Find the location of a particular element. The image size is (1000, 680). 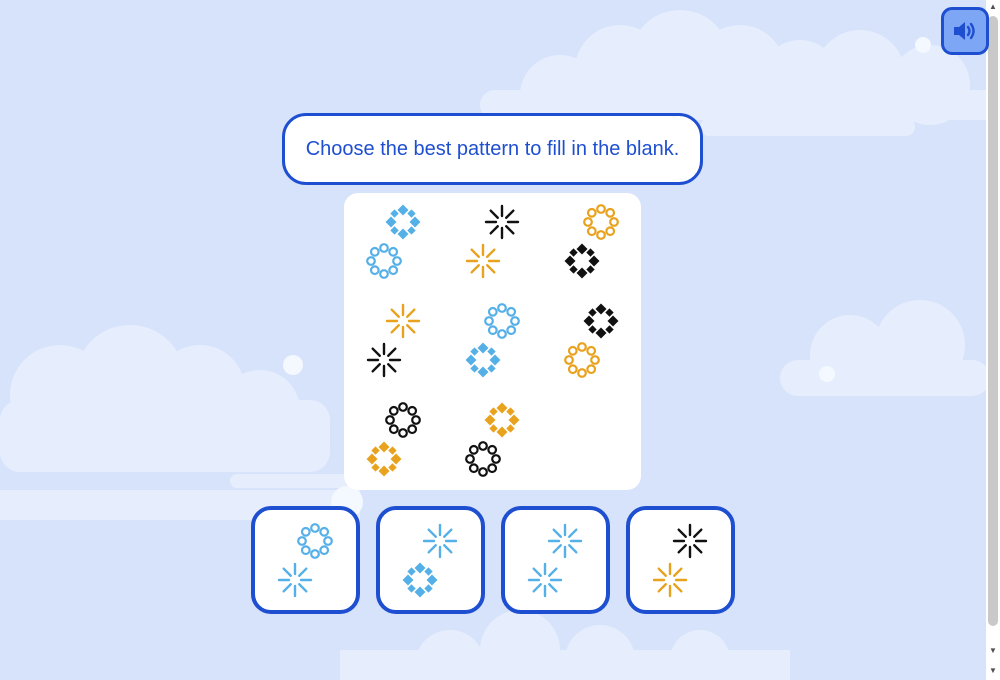

page-scrollbar: ▲ ▼ ▼ is located at coordinates (993, 340).